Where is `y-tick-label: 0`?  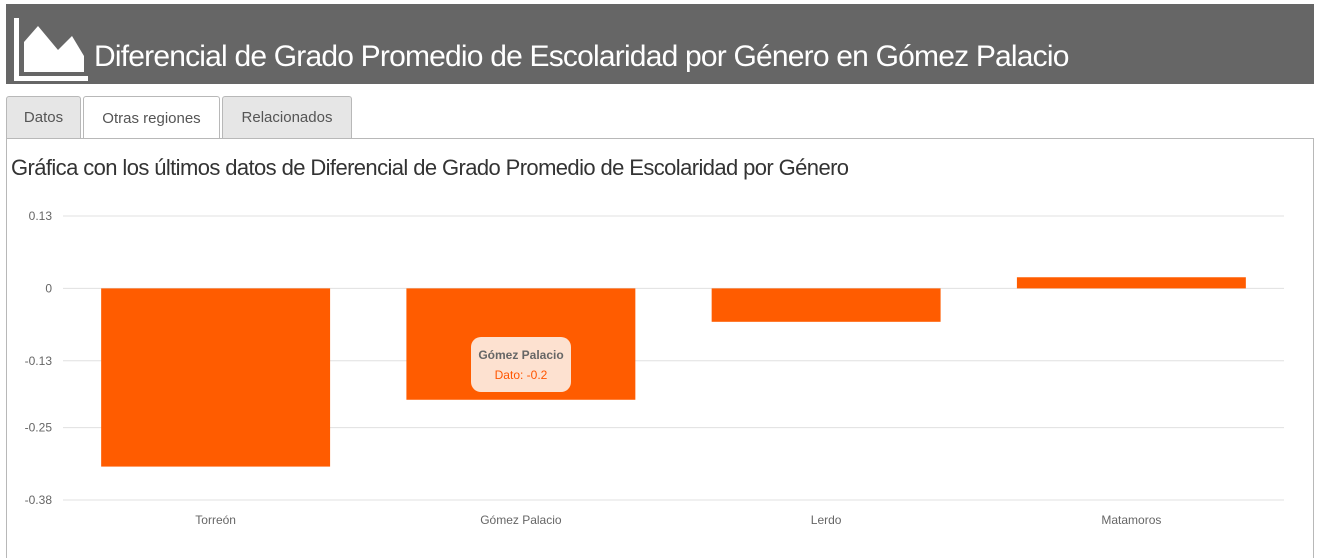
y-tick-label: 0 is located at coordinates (48, 288).